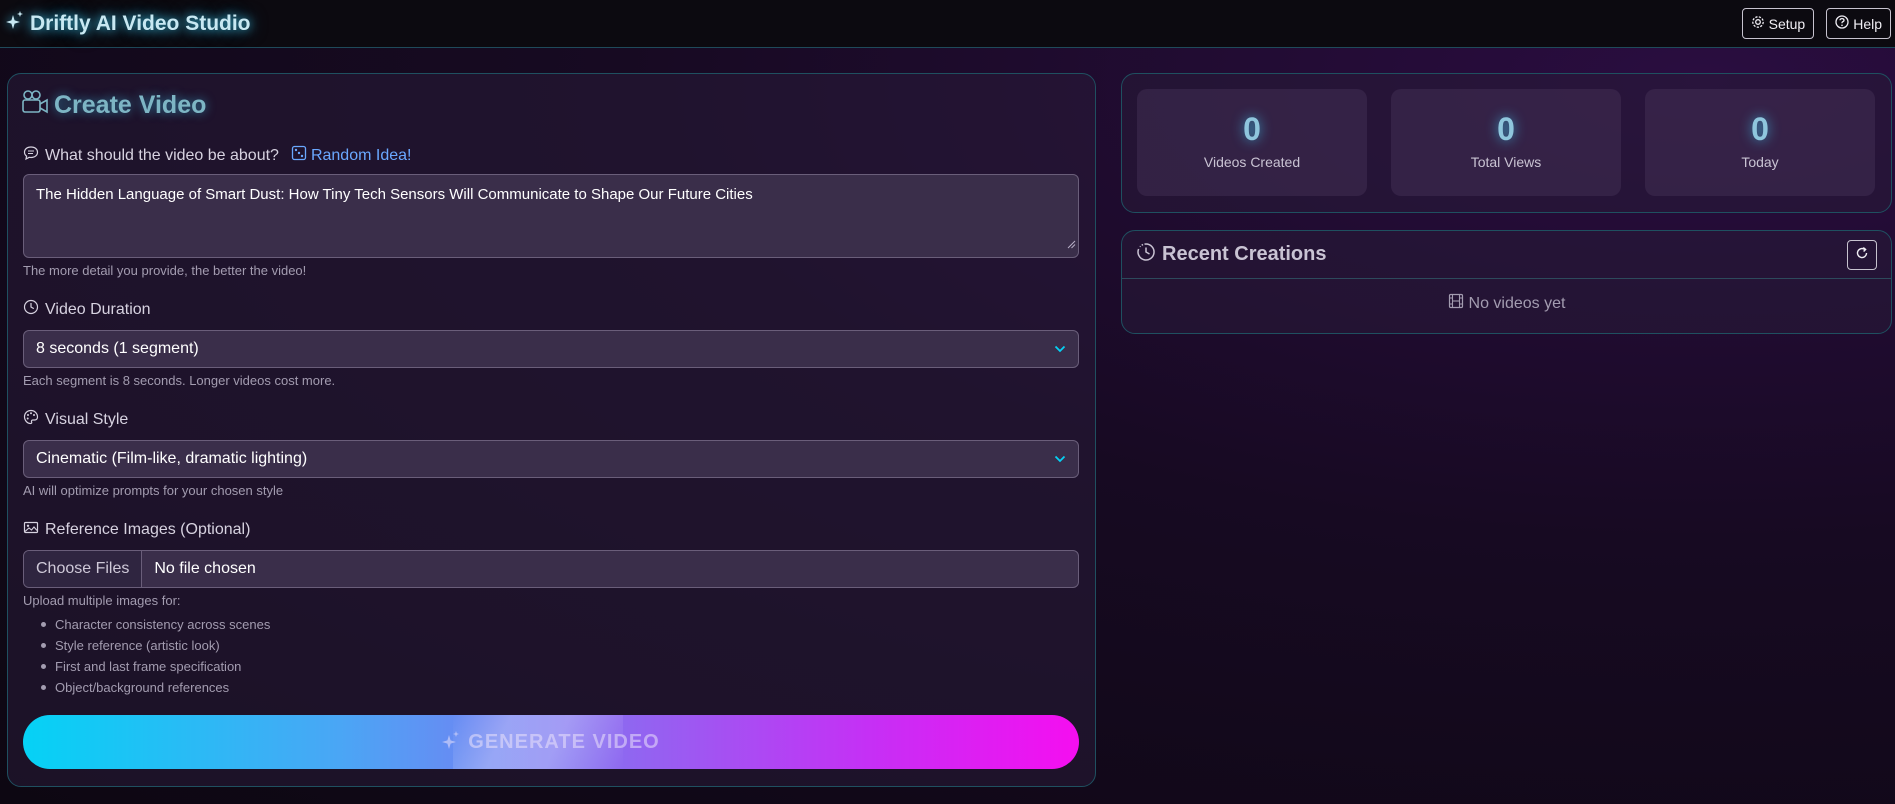  What do you see at coordinates (31, 529) in the screenshot?
I see `images-icon` at bounding box center [31, 529].